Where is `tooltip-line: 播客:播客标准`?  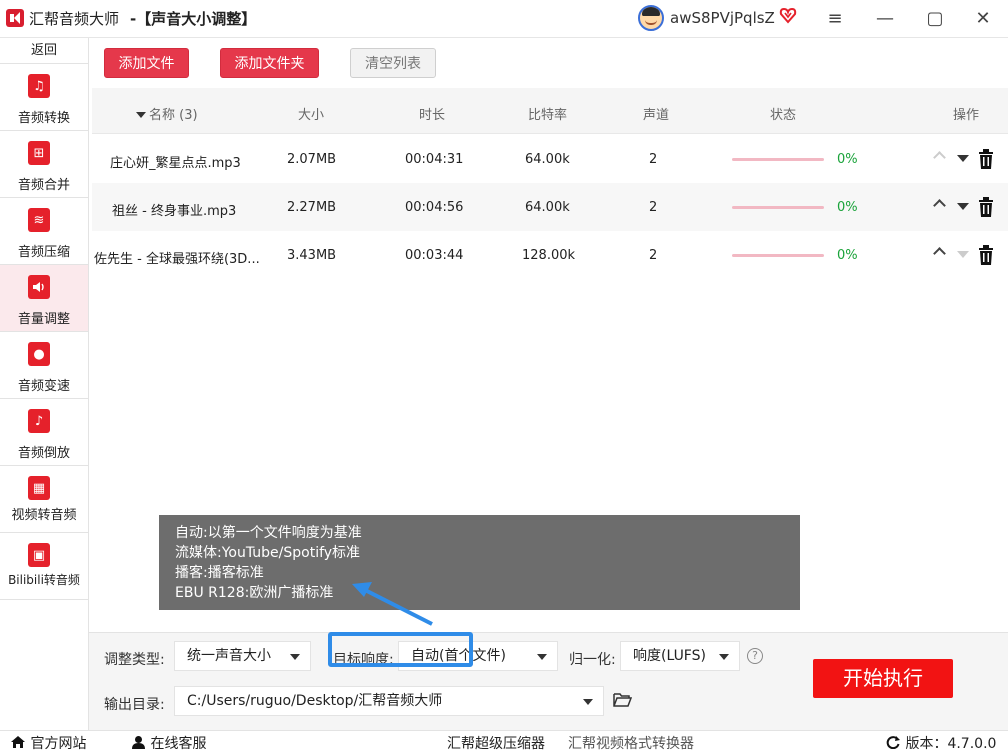
tooltip-line: 播客:播客标准 is located at coordinates (219, 573).